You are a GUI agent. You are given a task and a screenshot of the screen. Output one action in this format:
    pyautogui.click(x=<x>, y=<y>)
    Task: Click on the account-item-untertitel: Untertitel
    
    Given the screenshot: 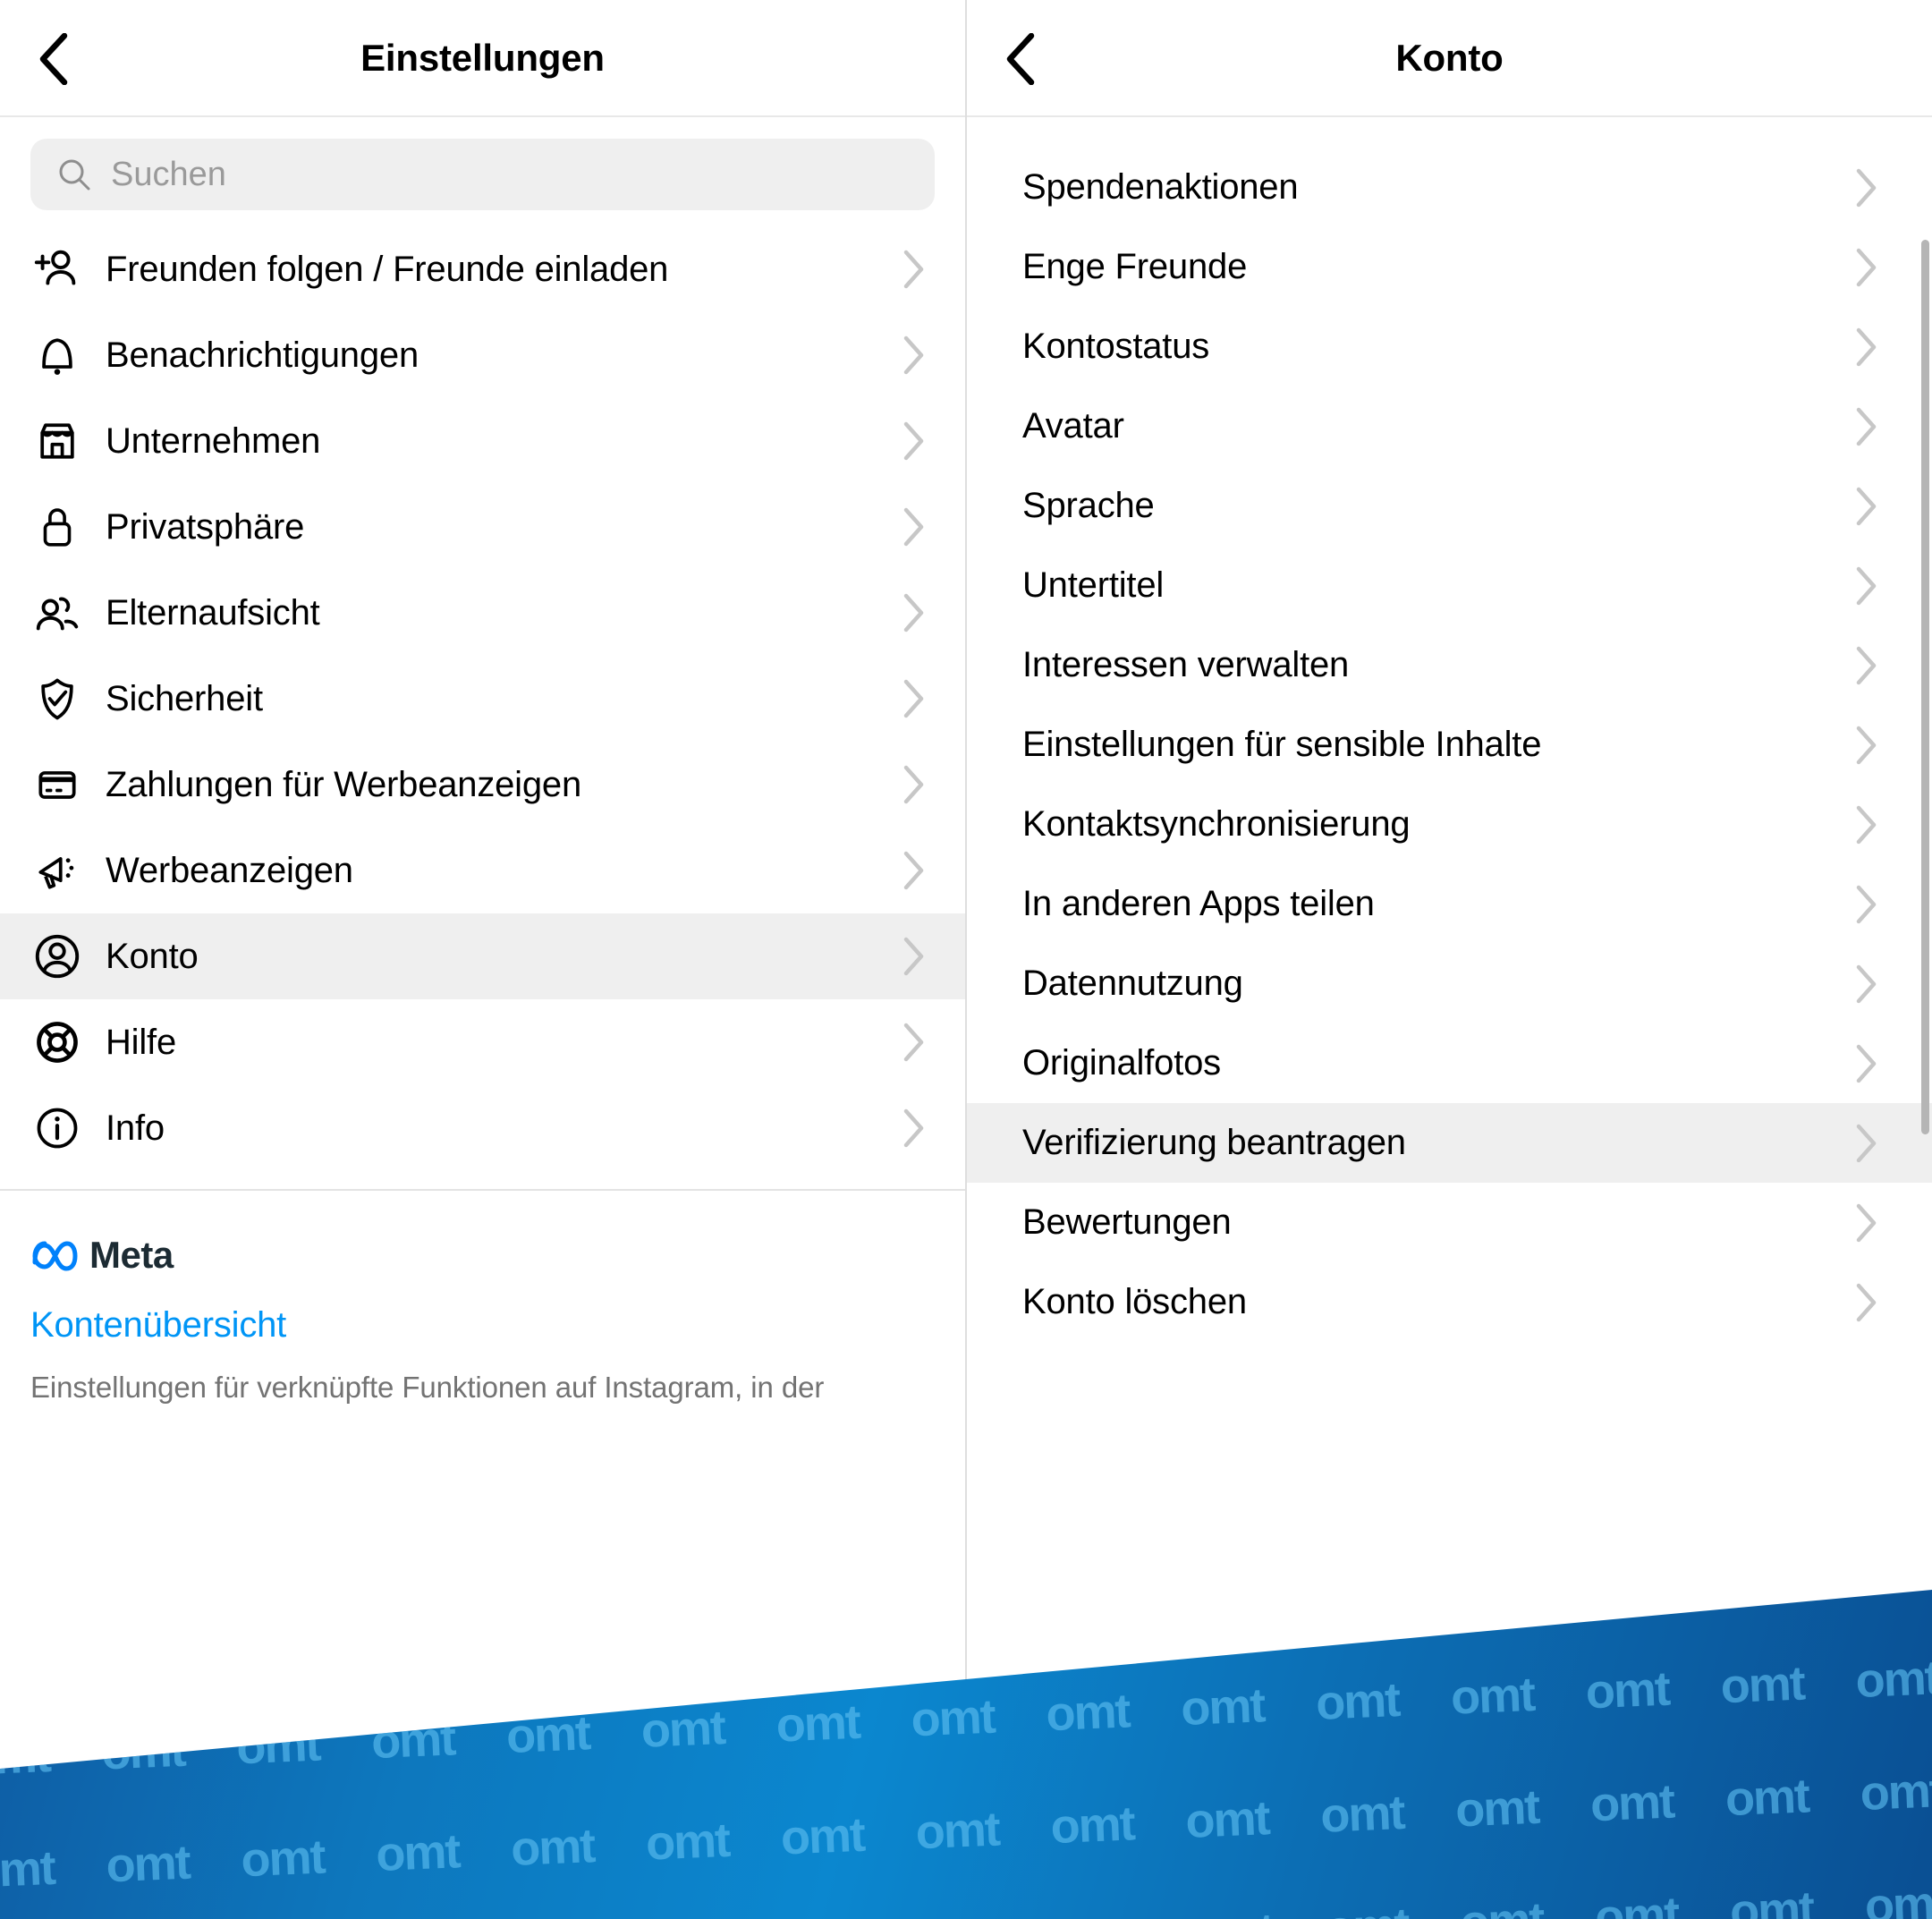 What is the action you would take?
    pyautogui.click(x=1449, y=585)
    